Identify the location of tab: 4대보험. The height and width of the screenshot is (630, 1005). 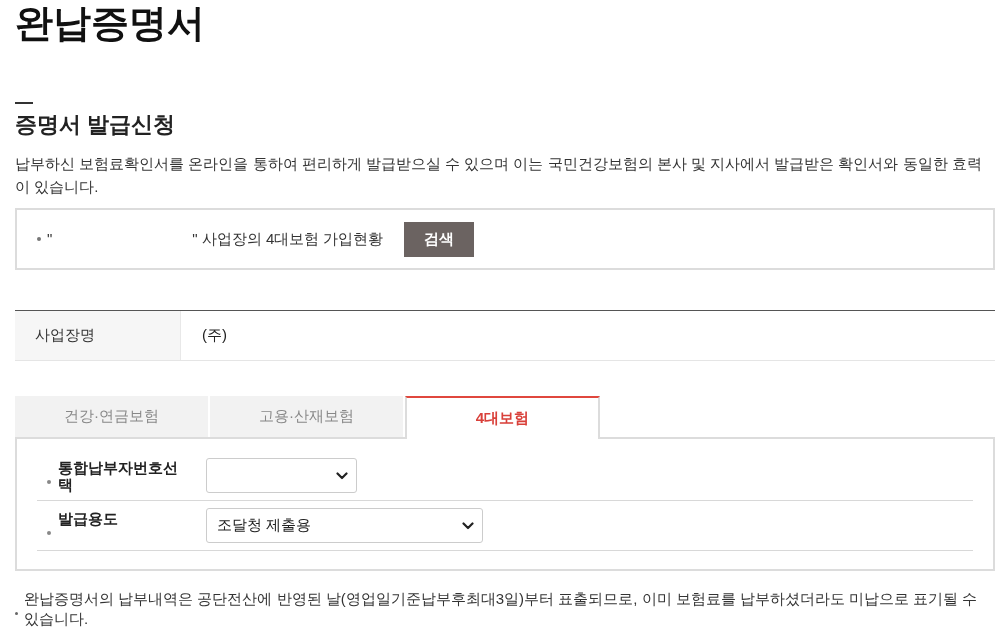
(502, 417).